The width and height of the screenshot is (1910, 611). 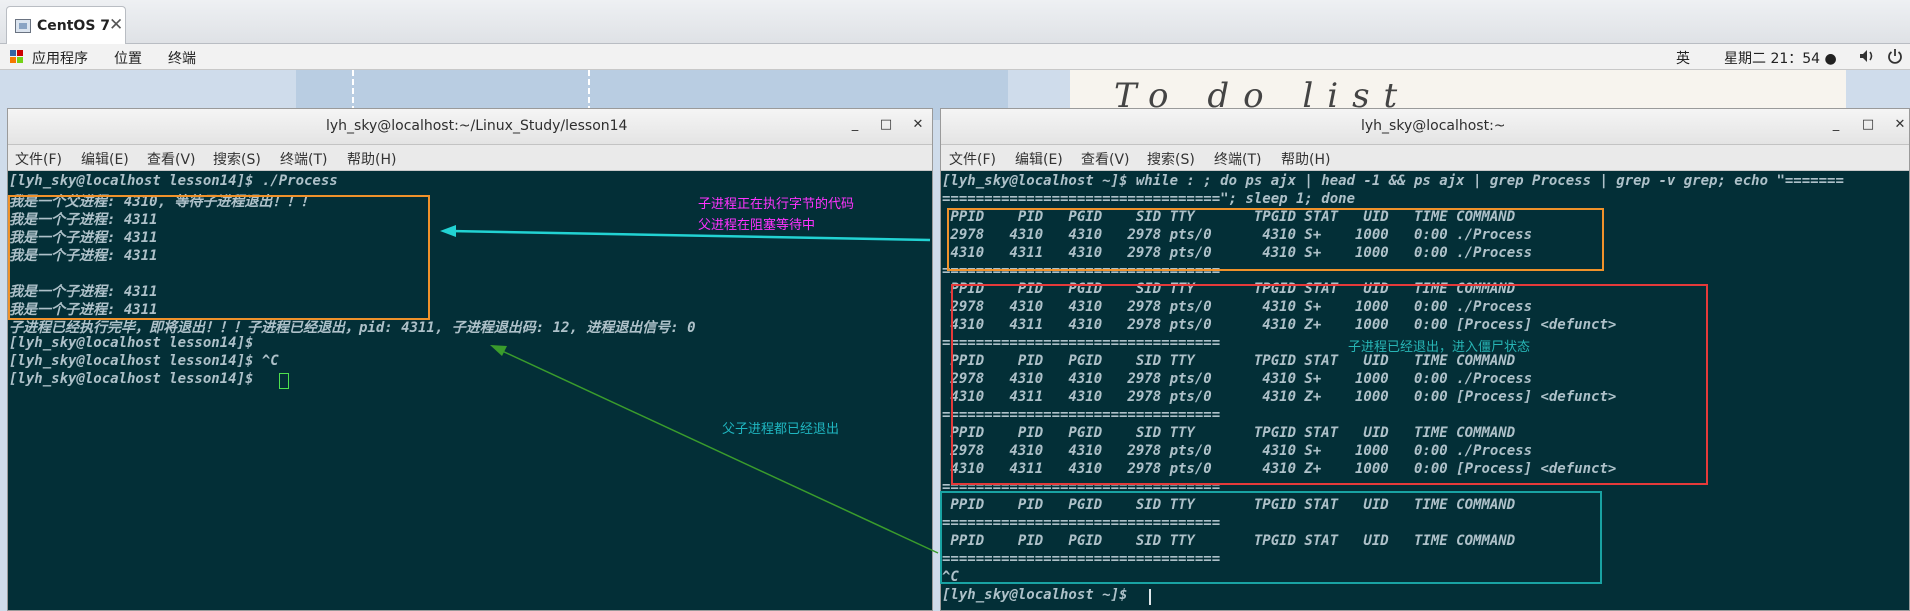 I want to click on arrow-cyan-head, so click(x=448, y=231).